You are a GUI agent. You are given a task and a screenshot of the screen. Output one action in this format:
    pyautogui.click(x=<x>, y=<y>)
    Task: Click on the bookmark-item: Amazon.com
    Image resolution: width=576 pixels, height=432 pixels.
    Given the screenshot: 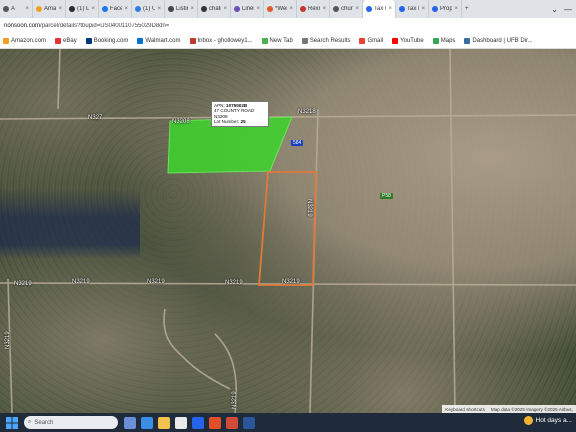 What is the action you would take?
    pyautogui.click(x=25, y=40)
    